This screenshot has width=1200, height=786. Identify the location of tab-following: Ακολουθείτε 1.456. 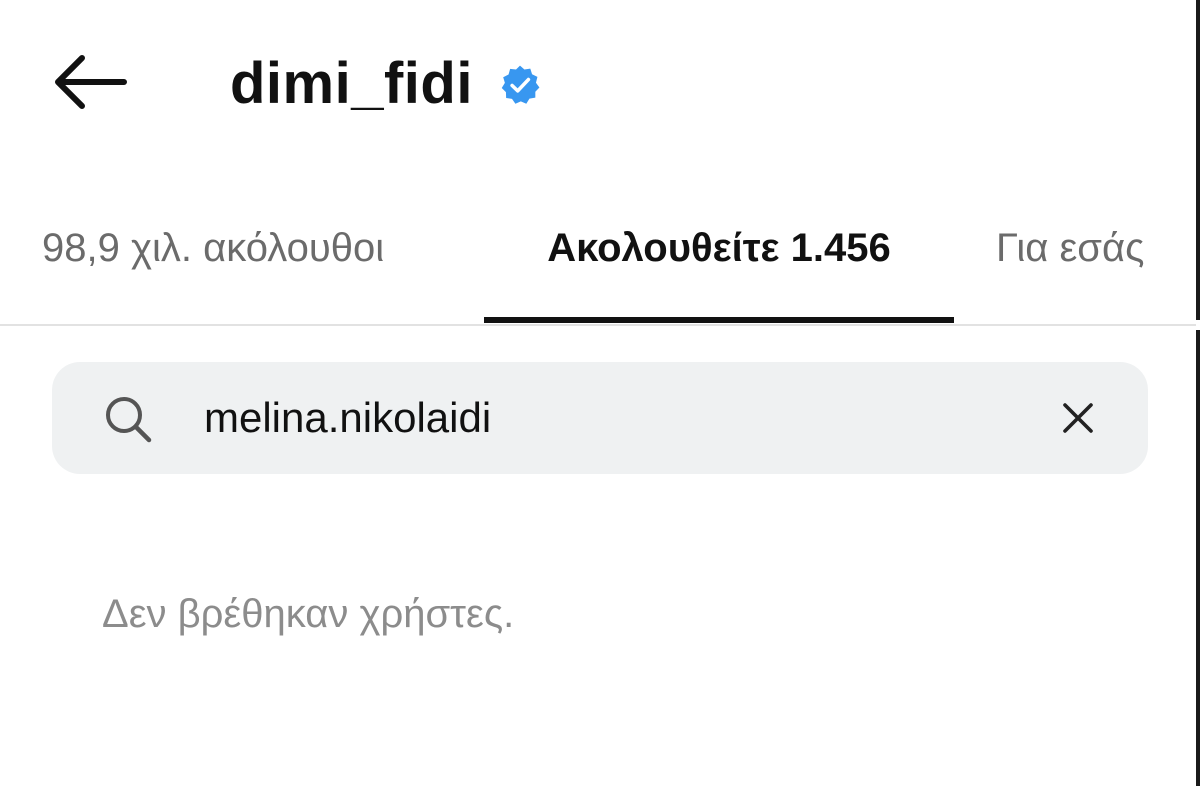
(719, 261).